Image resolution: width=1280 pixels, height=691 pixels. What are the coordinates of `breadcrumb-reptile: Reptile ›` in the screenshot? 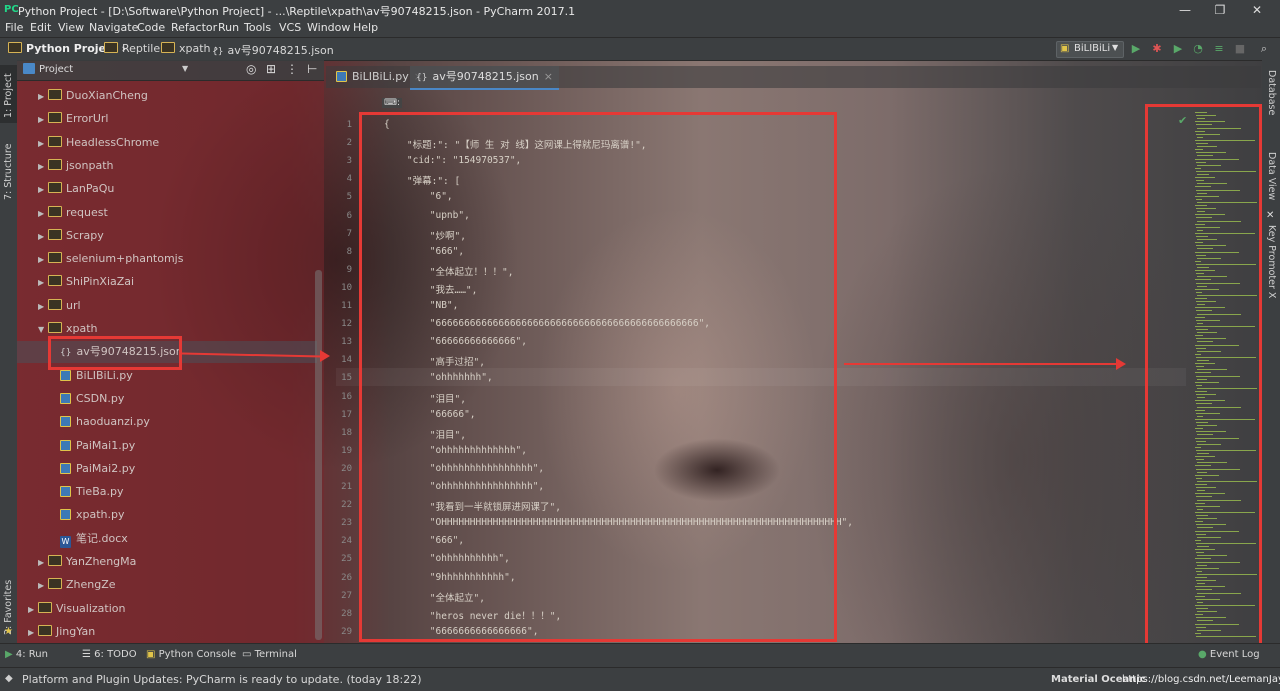 It's located at (136, 48).